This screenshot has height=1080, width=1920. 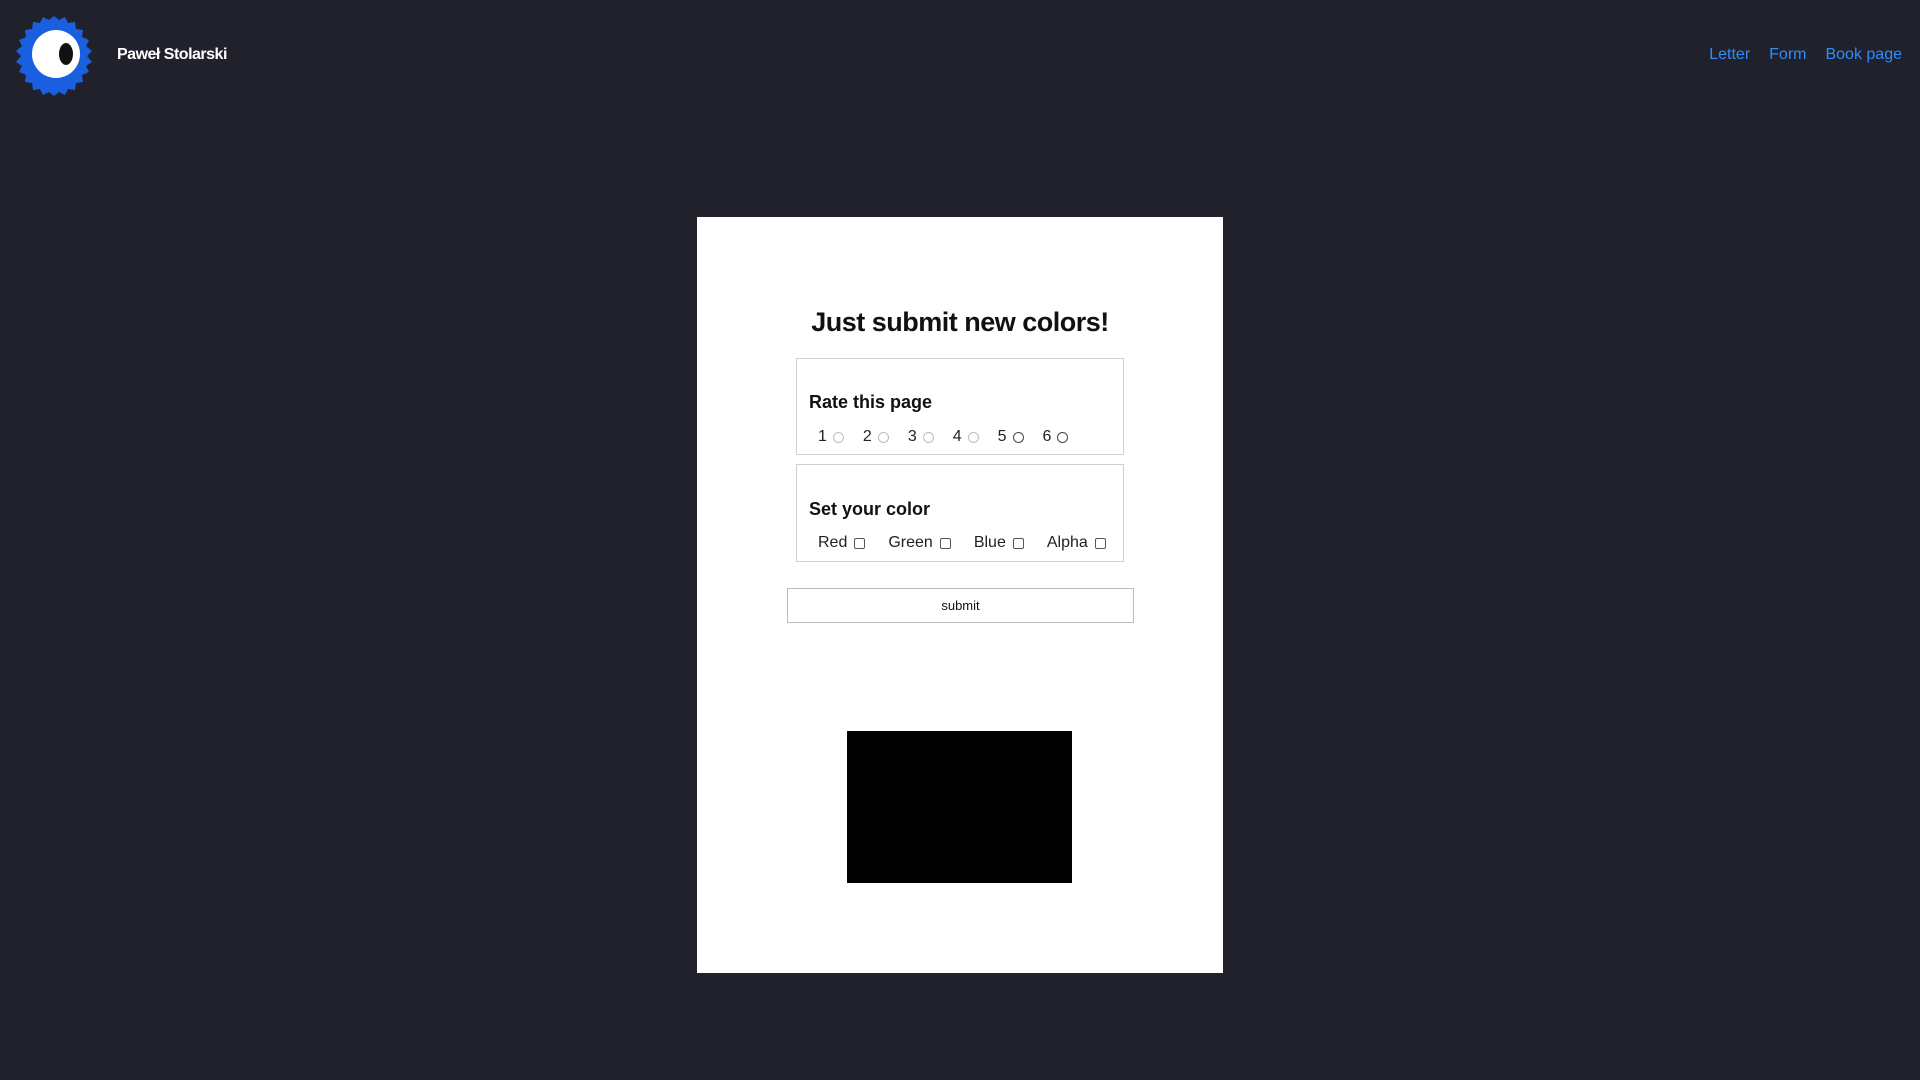 What do you see at coordinates (860, 543) in the screenshot?
I see `red-checkbox` at bounding box center [860, 543].